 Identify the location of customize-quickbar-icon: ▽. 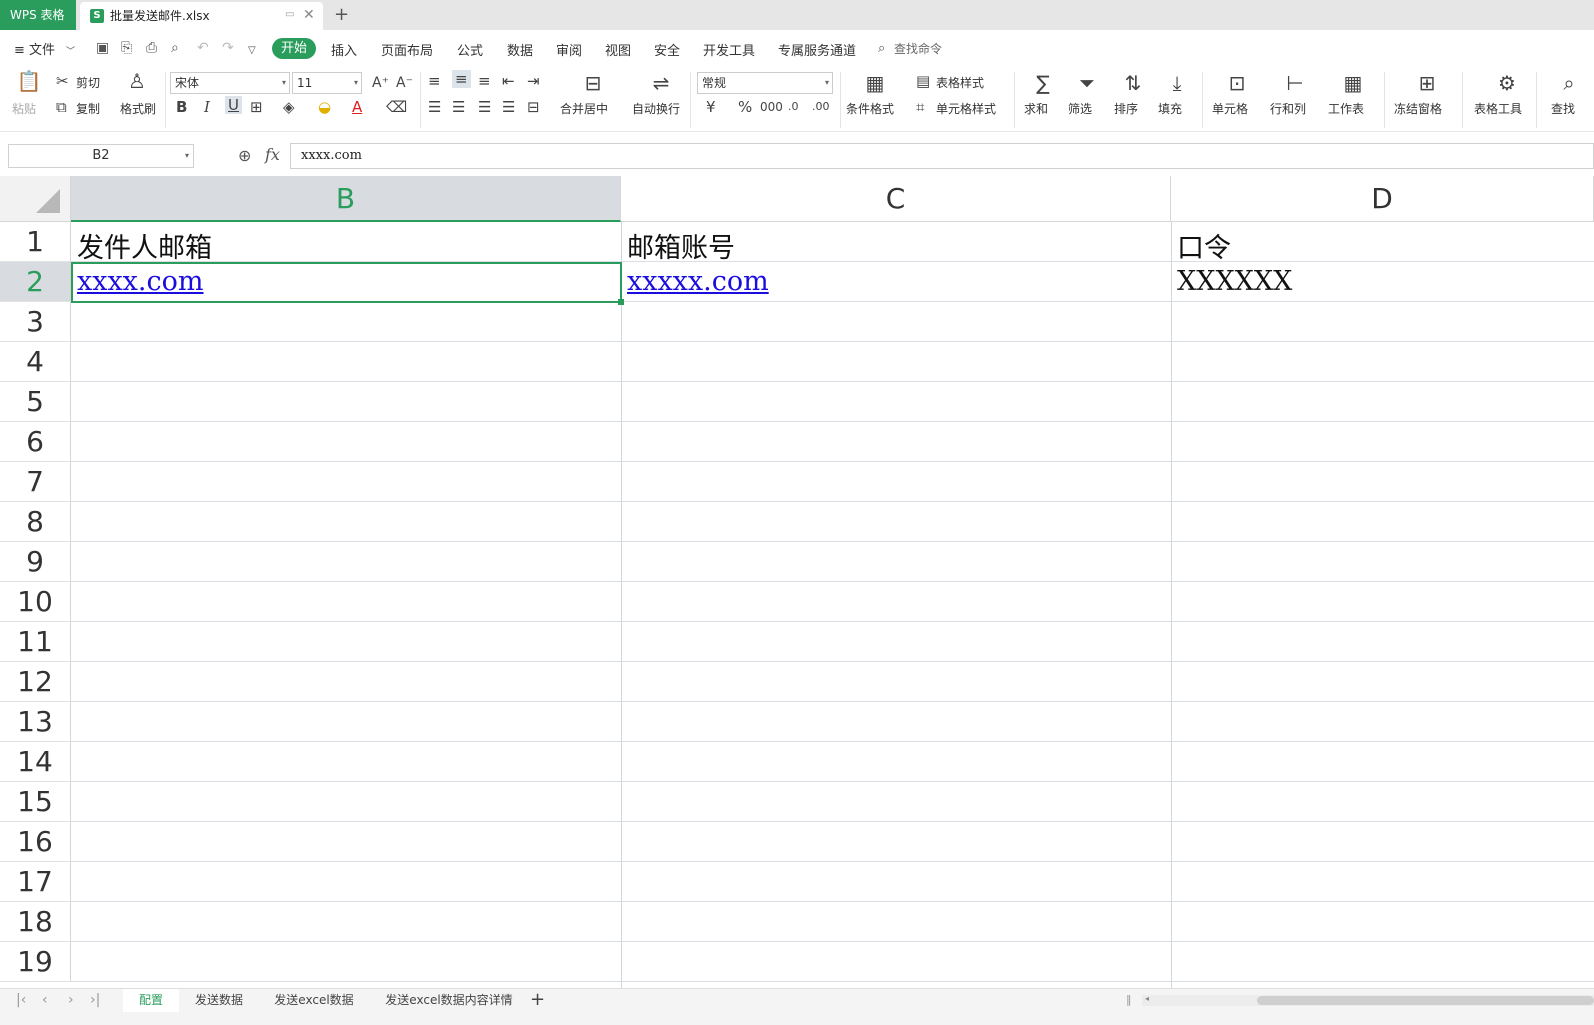
(252, 51).